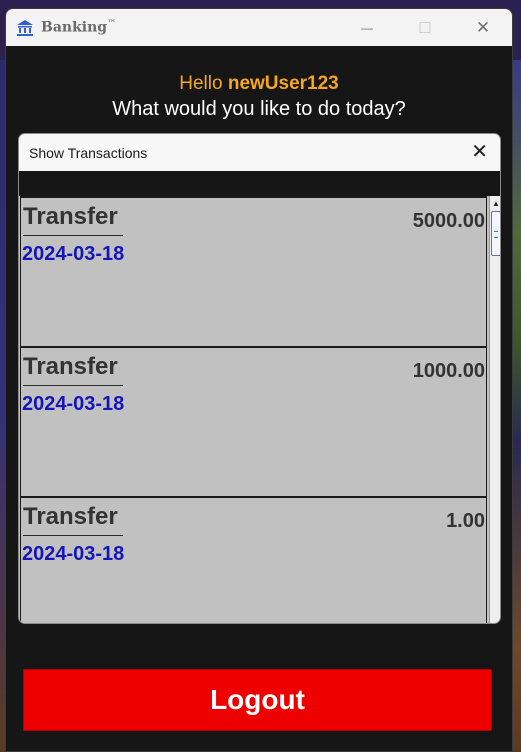 The width and height of the screenshot is (521, 752). I want to click on minimize-button: —, so click(367, 27).